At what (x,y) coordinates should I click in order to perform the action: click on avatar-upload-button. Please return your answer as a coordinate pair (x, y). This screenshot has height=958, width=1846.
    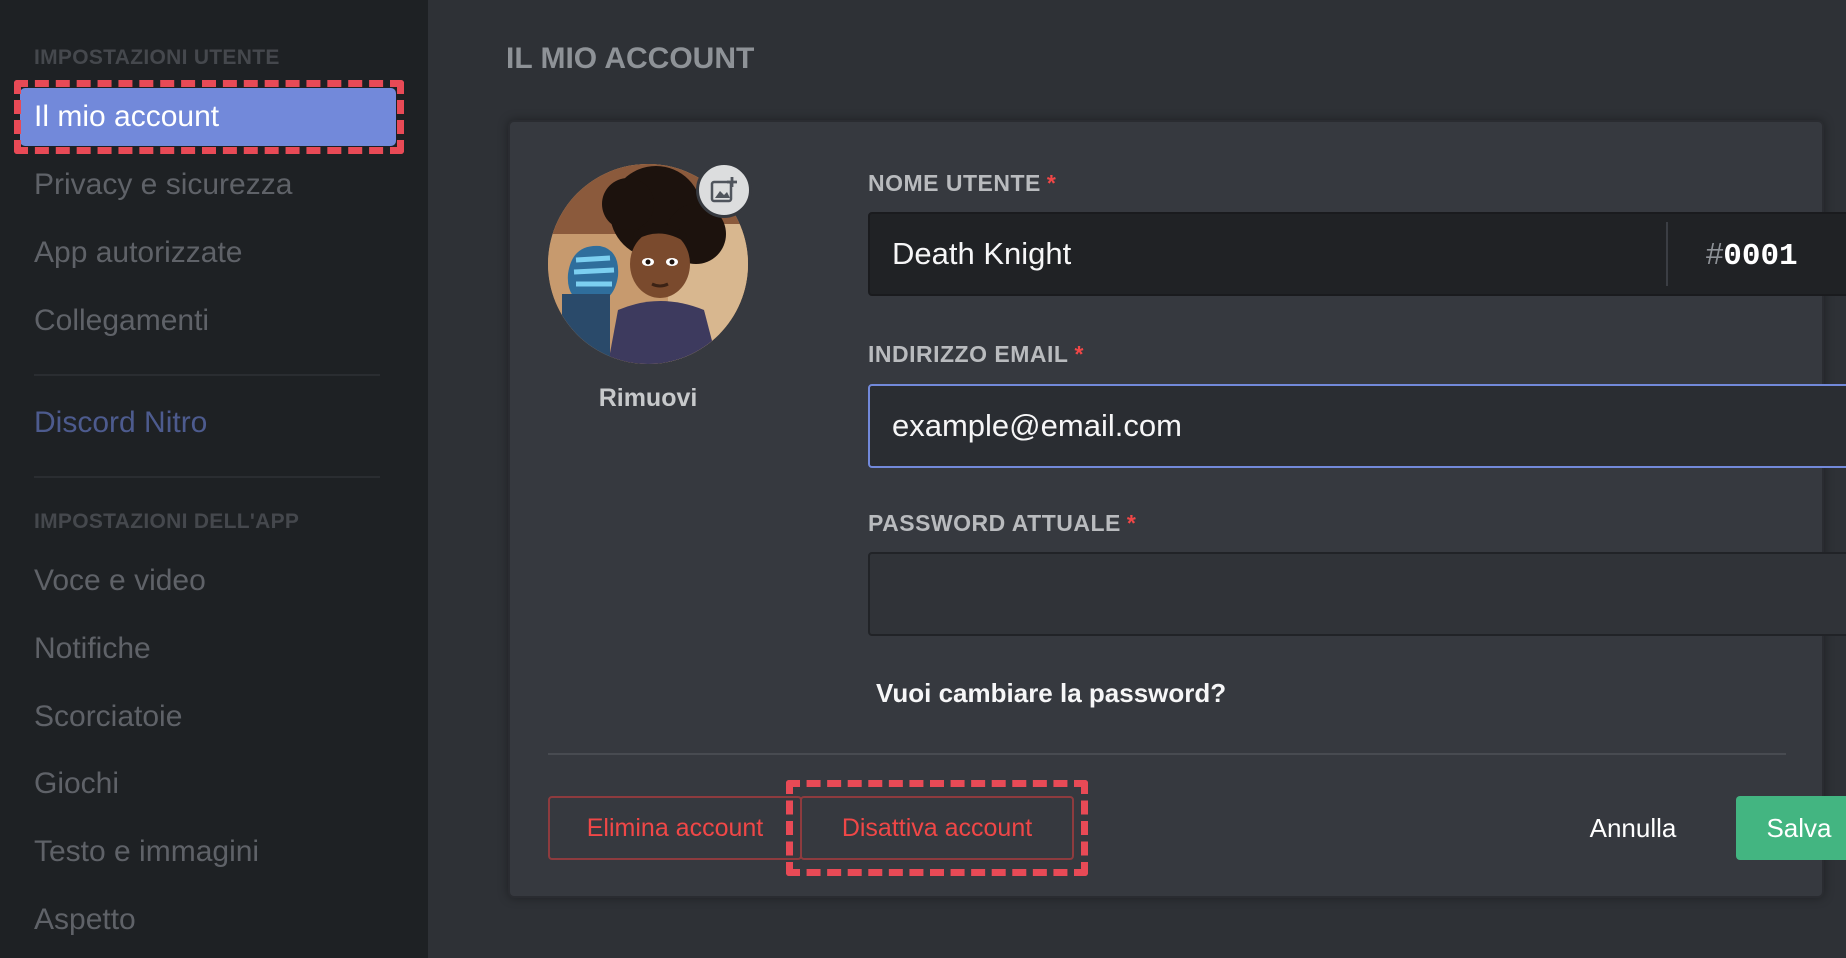
    Looking at the image, I should click on (724, 190).